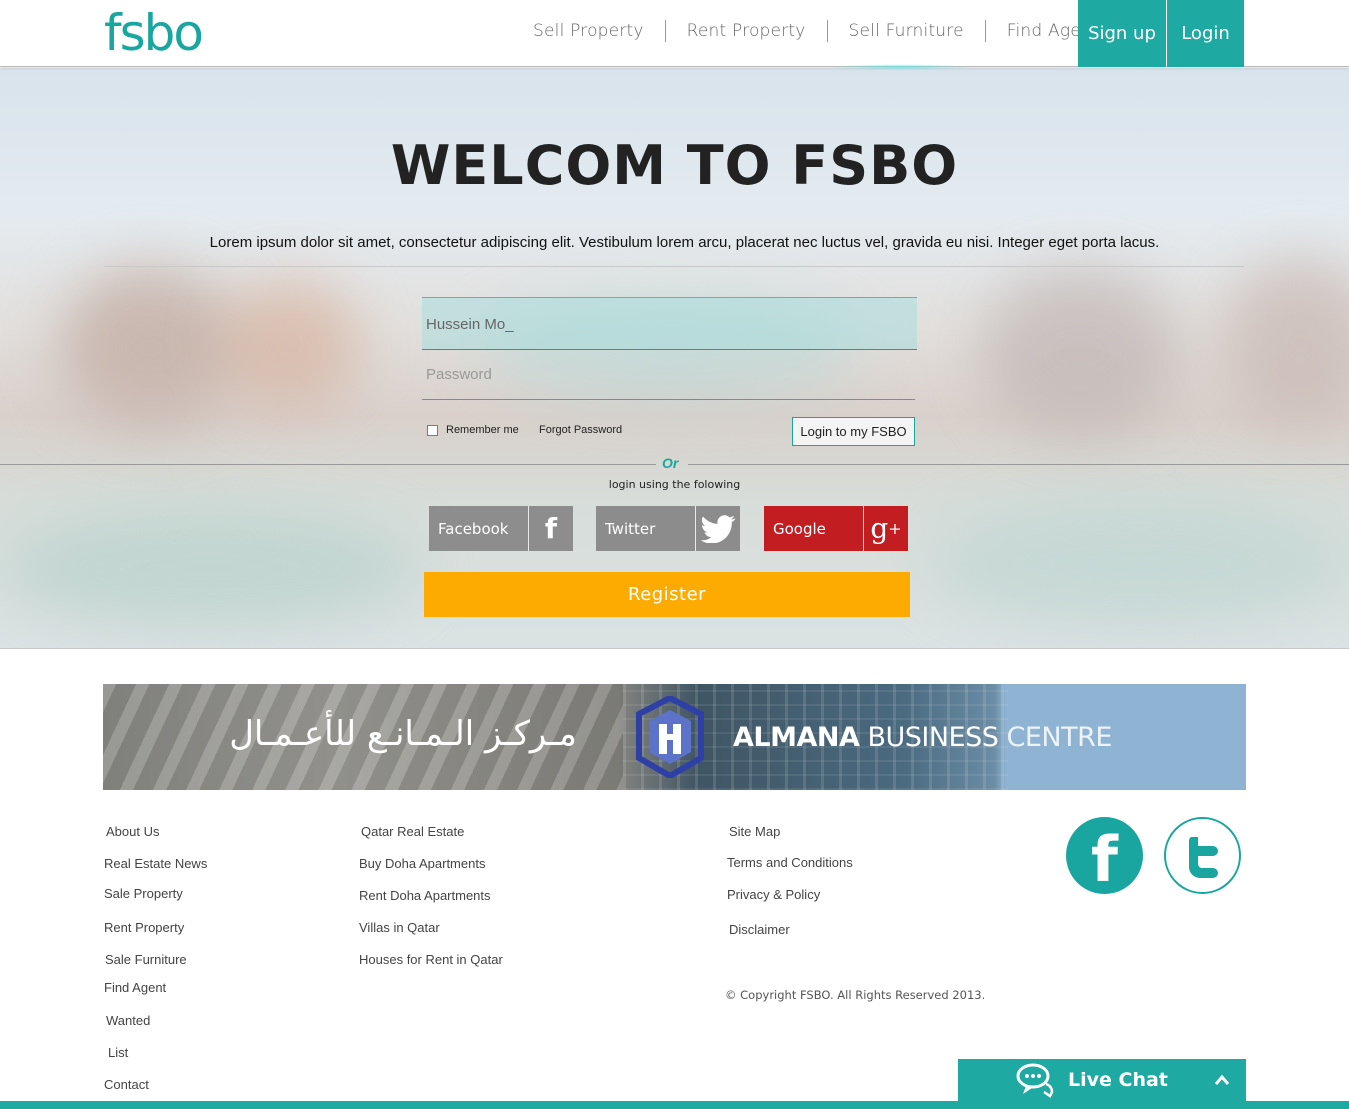 Image resolution: width=1349 pixels, height=1109 pixels. I want to click on password-input: Password, so click(668, 375).